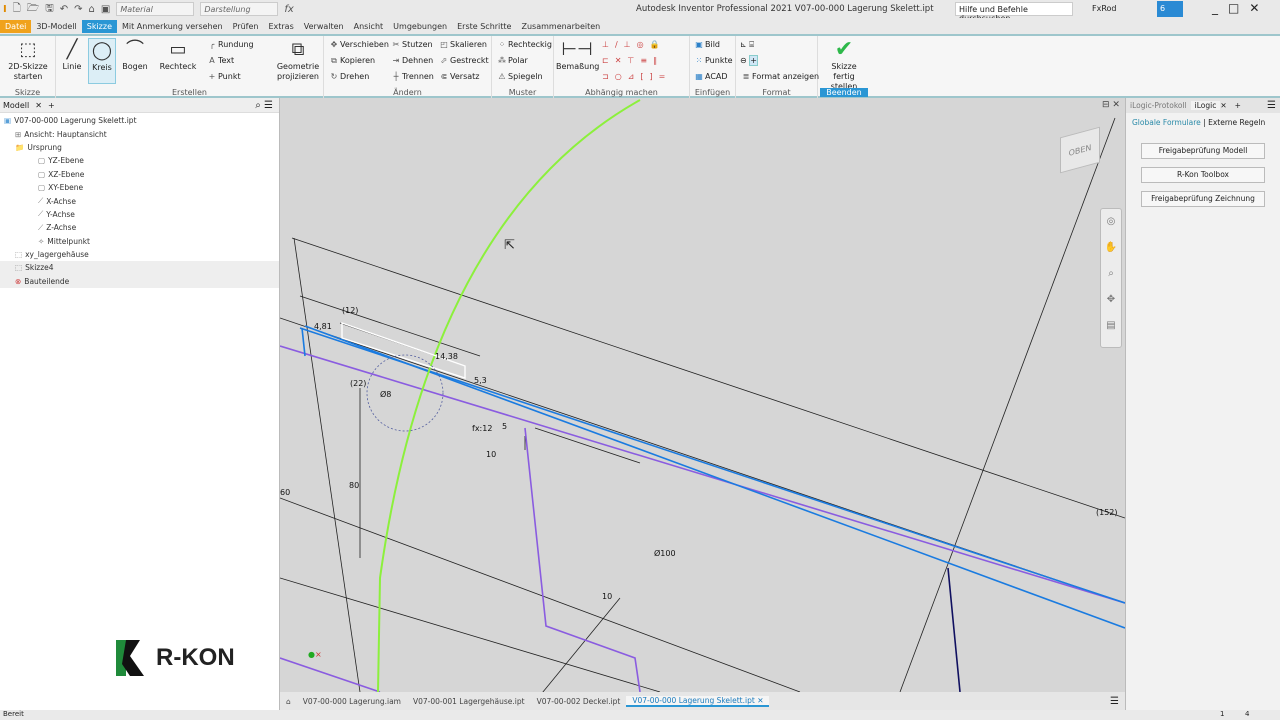 Image resolution: width=1280 pixels, height=720 pixels. I want to click on redo-icon: ↷, so click(78, 9).